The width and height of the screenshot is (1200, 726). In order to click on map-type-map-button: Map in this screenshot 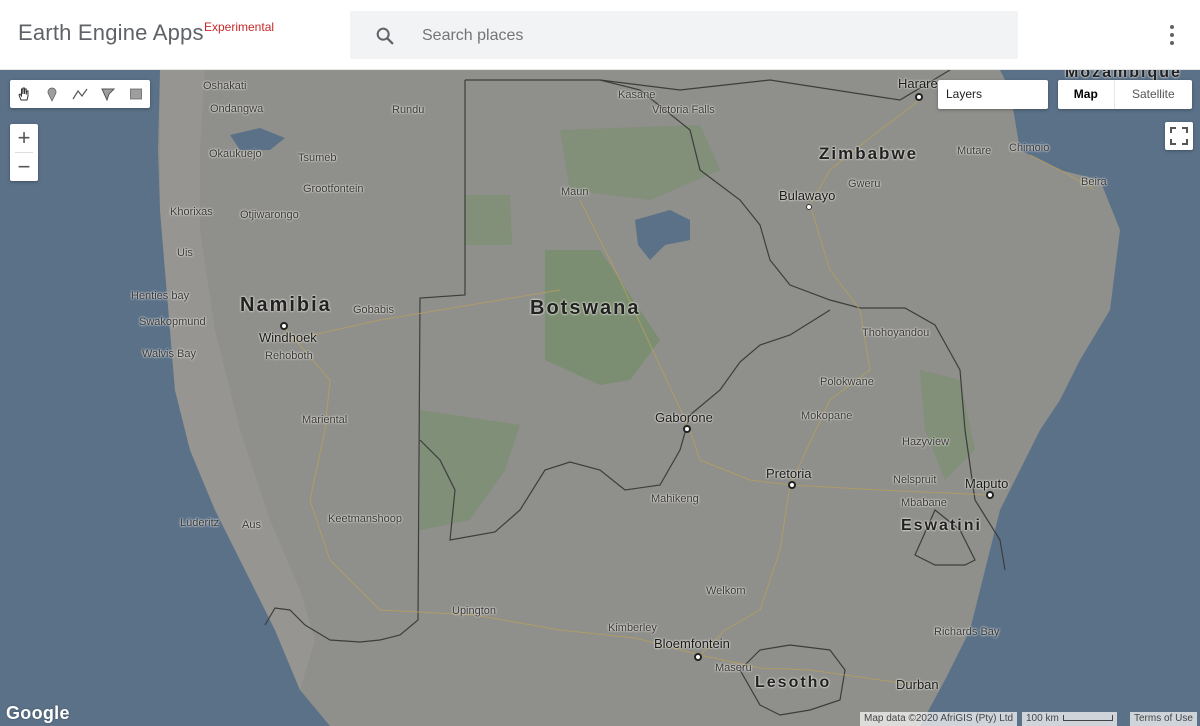, I will do `click(1086, 94)`.